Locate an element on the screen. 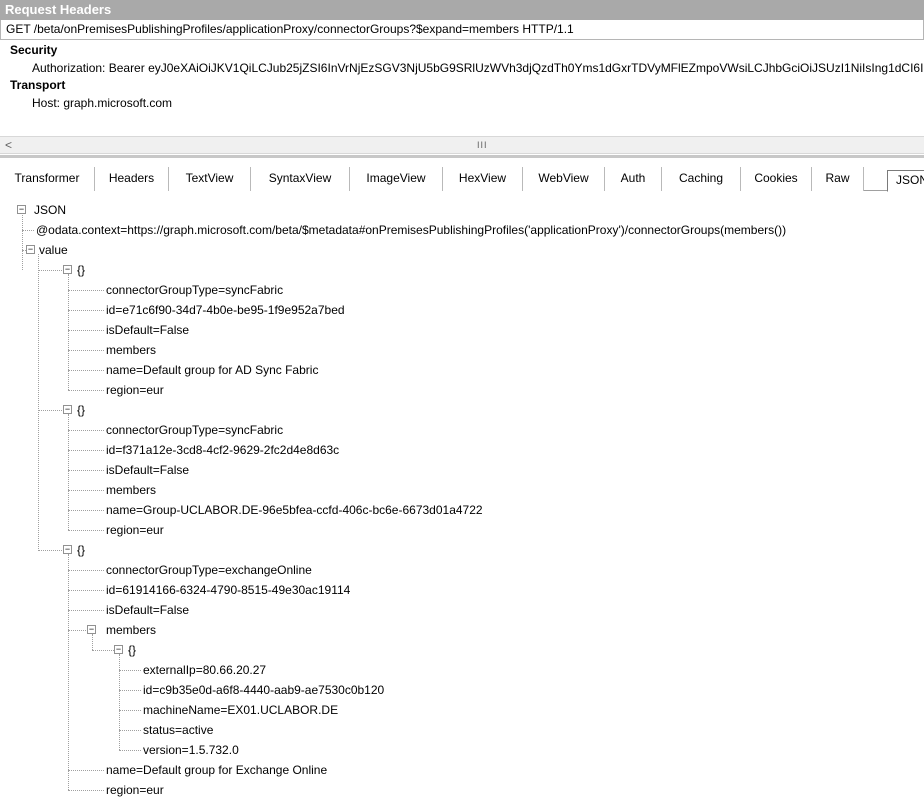 This screenshot has height=802, width=924. tab-syntaxview: SyntaxView is located at coordinates (300, 179).